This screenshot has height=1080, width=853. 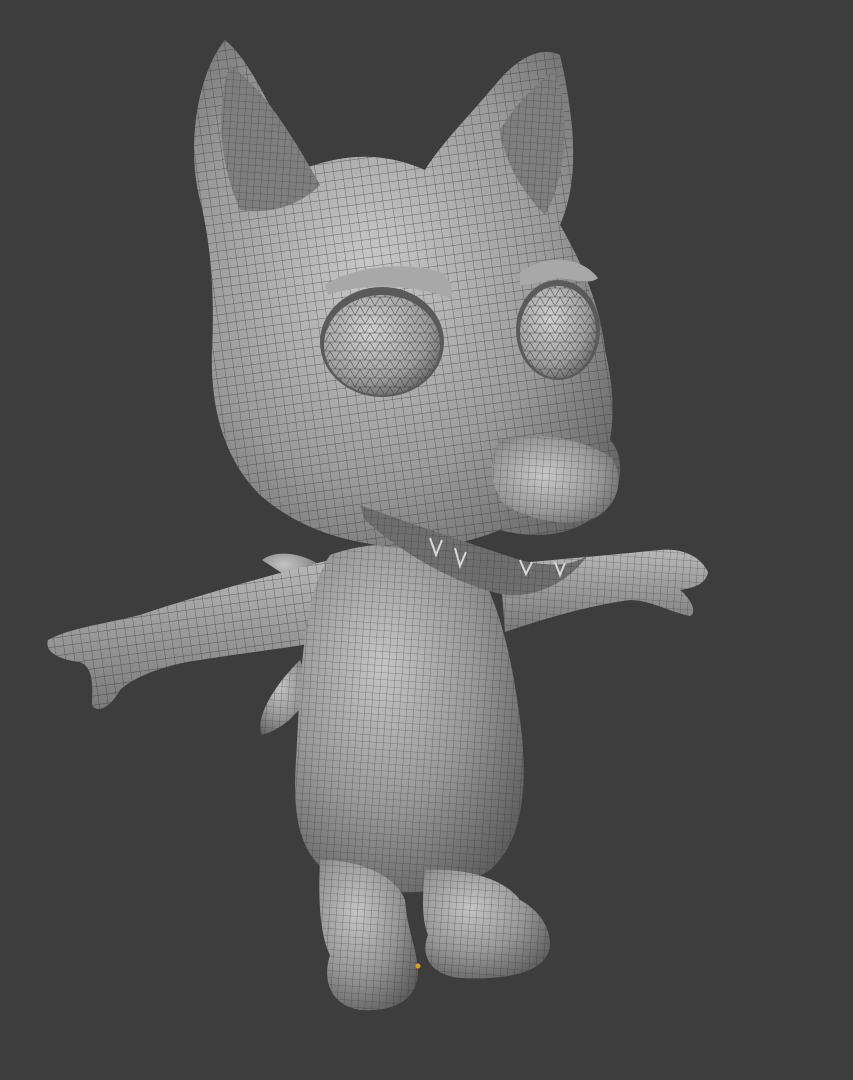 What do you see at coordinates (558, 330) in the screenshot?
I see `right-eye-mesh` at bounding box center [558, 330].